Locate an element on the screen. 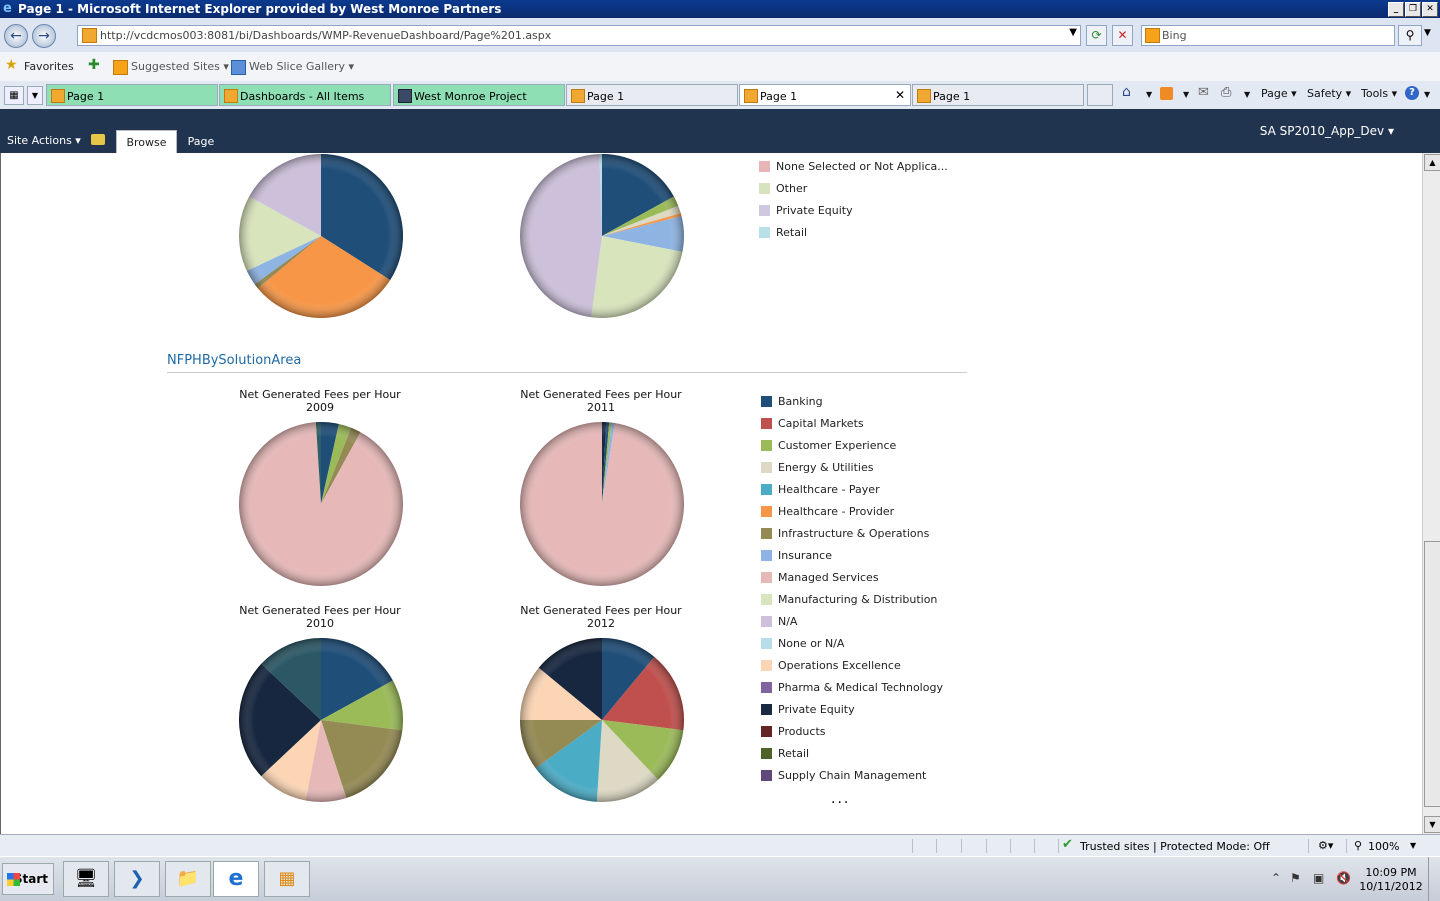 The image size is (1440, 901). close-window-button: ✕ is located at coordinates (1430, 9).